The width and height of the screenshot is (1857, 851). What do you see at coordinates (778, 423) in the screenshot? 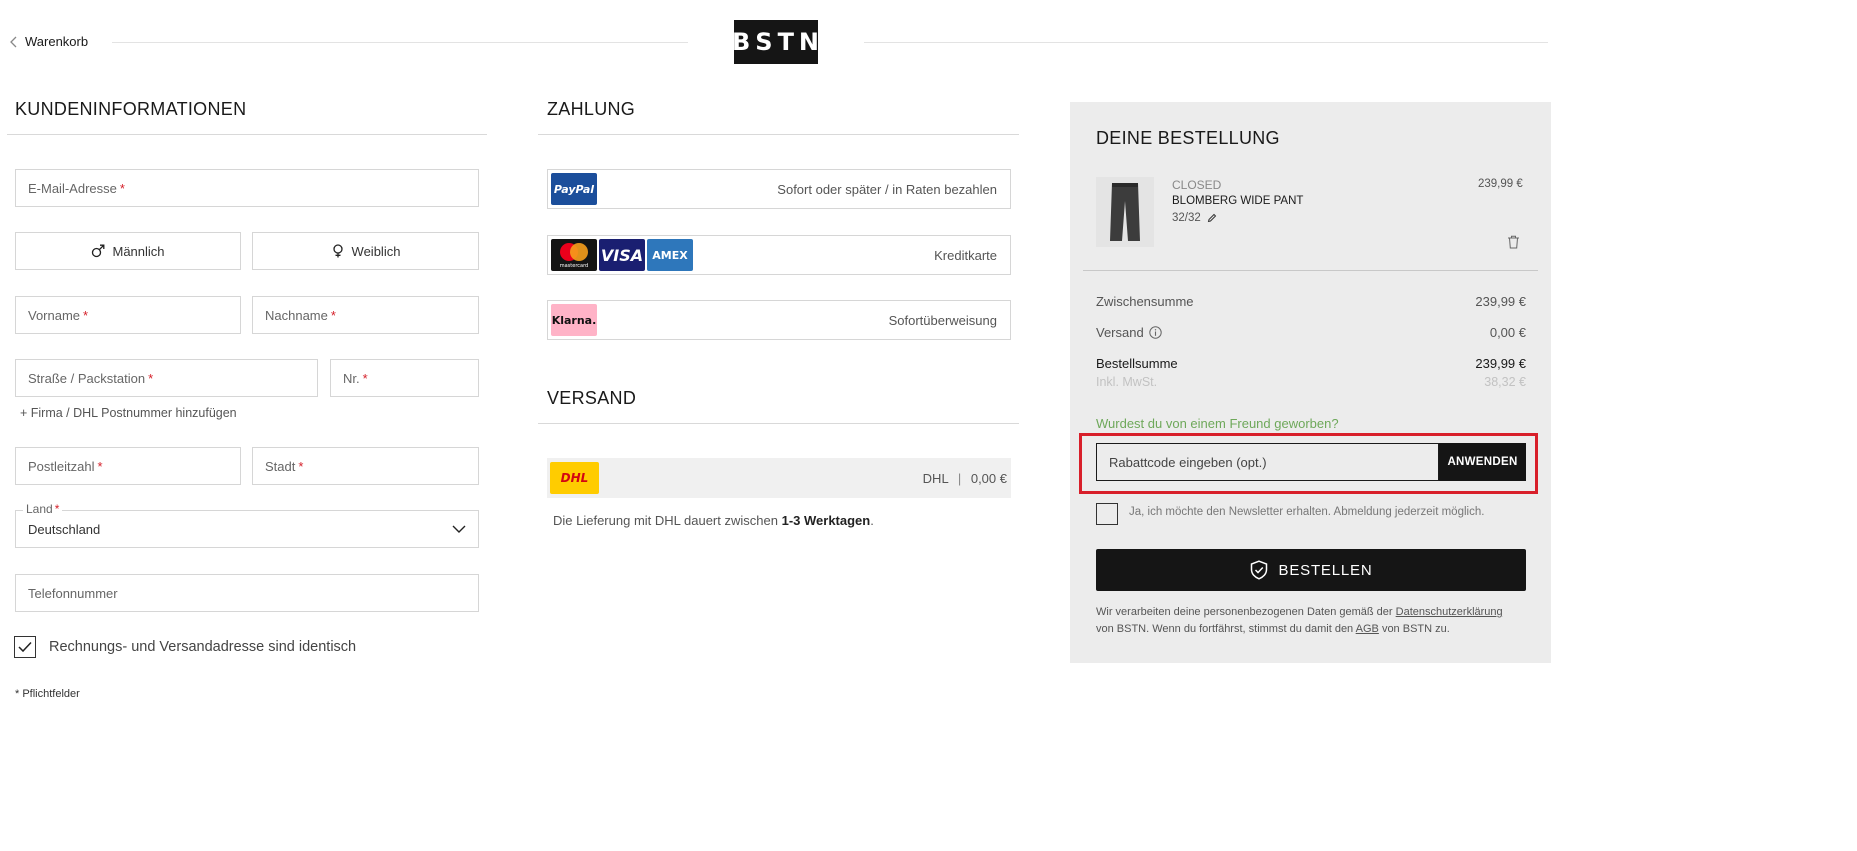
I see `shipping-rule` at bounding box center [778, 423].